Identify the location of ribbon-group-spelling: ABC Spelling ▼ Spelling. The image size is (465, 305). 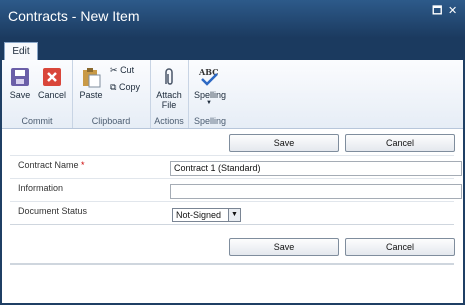
(210, 94).